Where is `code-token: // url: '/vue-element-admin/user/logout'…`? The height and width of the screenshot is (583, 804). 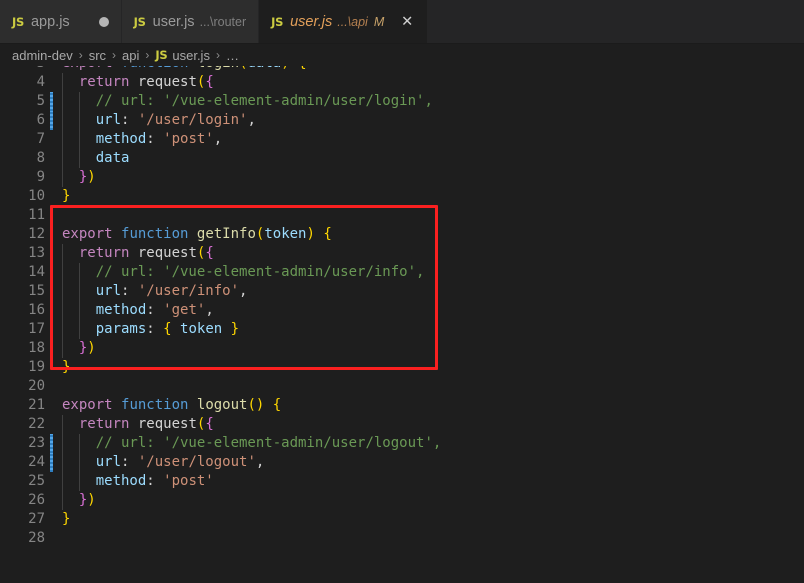
code-token: // url: '/vue-element-admin/user/logout'… is located at coordinates (268, 443).